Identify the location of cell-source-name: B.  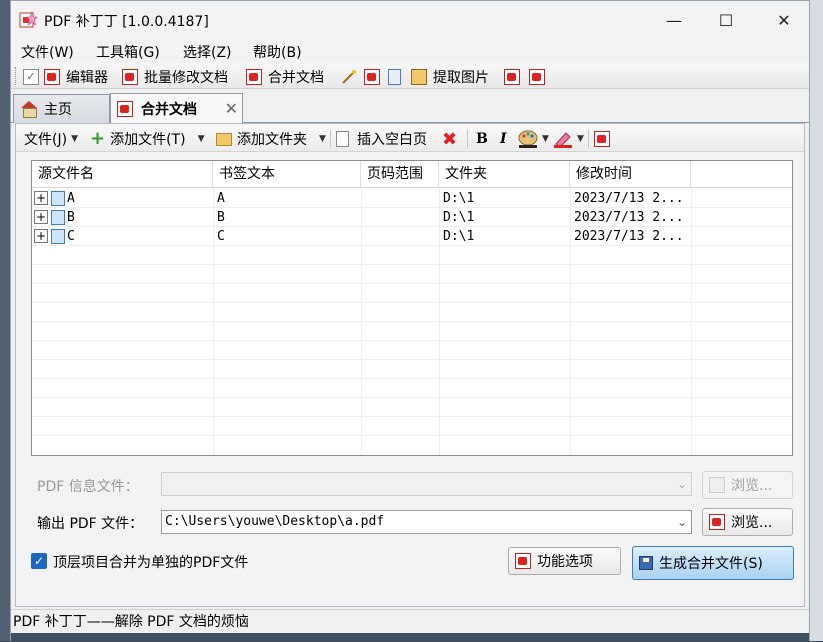
(71, 217).